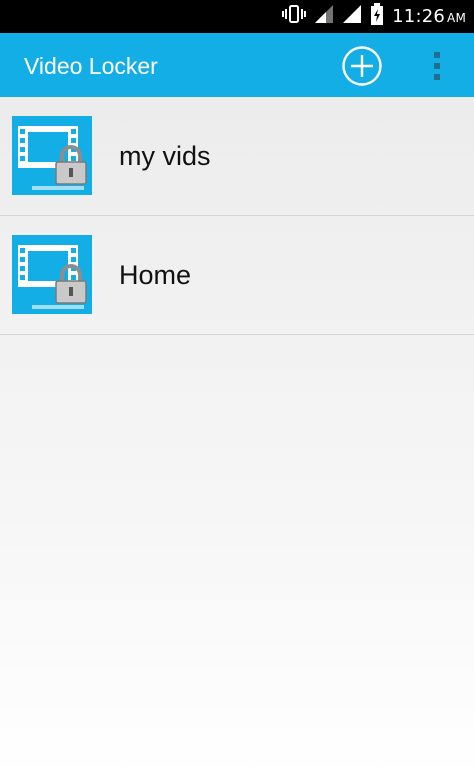 This screenshot has height=778, width=474. Describe the element at coordinates (237, 65) in the screenshot. I see `app-bar: Video Locker` at that location.